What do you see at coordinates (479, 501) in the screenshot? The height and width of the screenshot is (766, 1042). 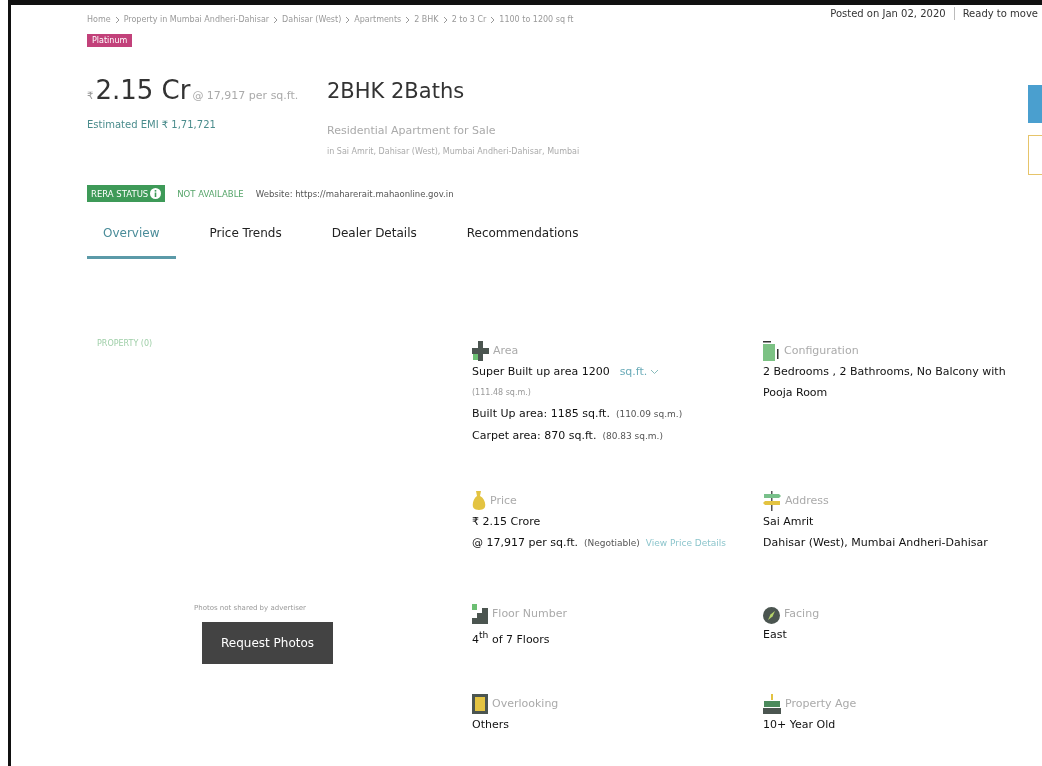 I see `money-bag-icon` at bounding box center [479, 501].